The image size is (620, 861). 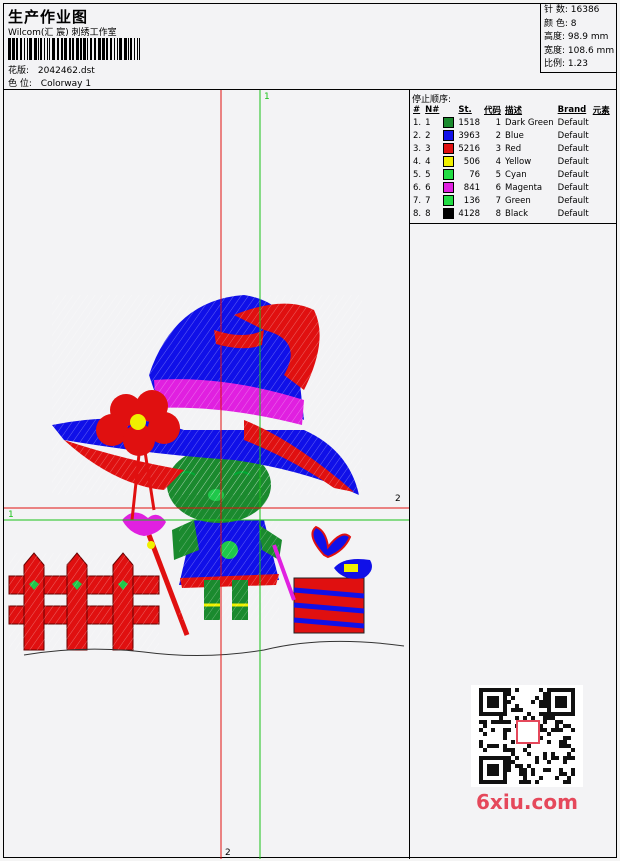 I want to click on table-row: 4. 4 506 4 Yellow Default, so click(x=511, y=161).